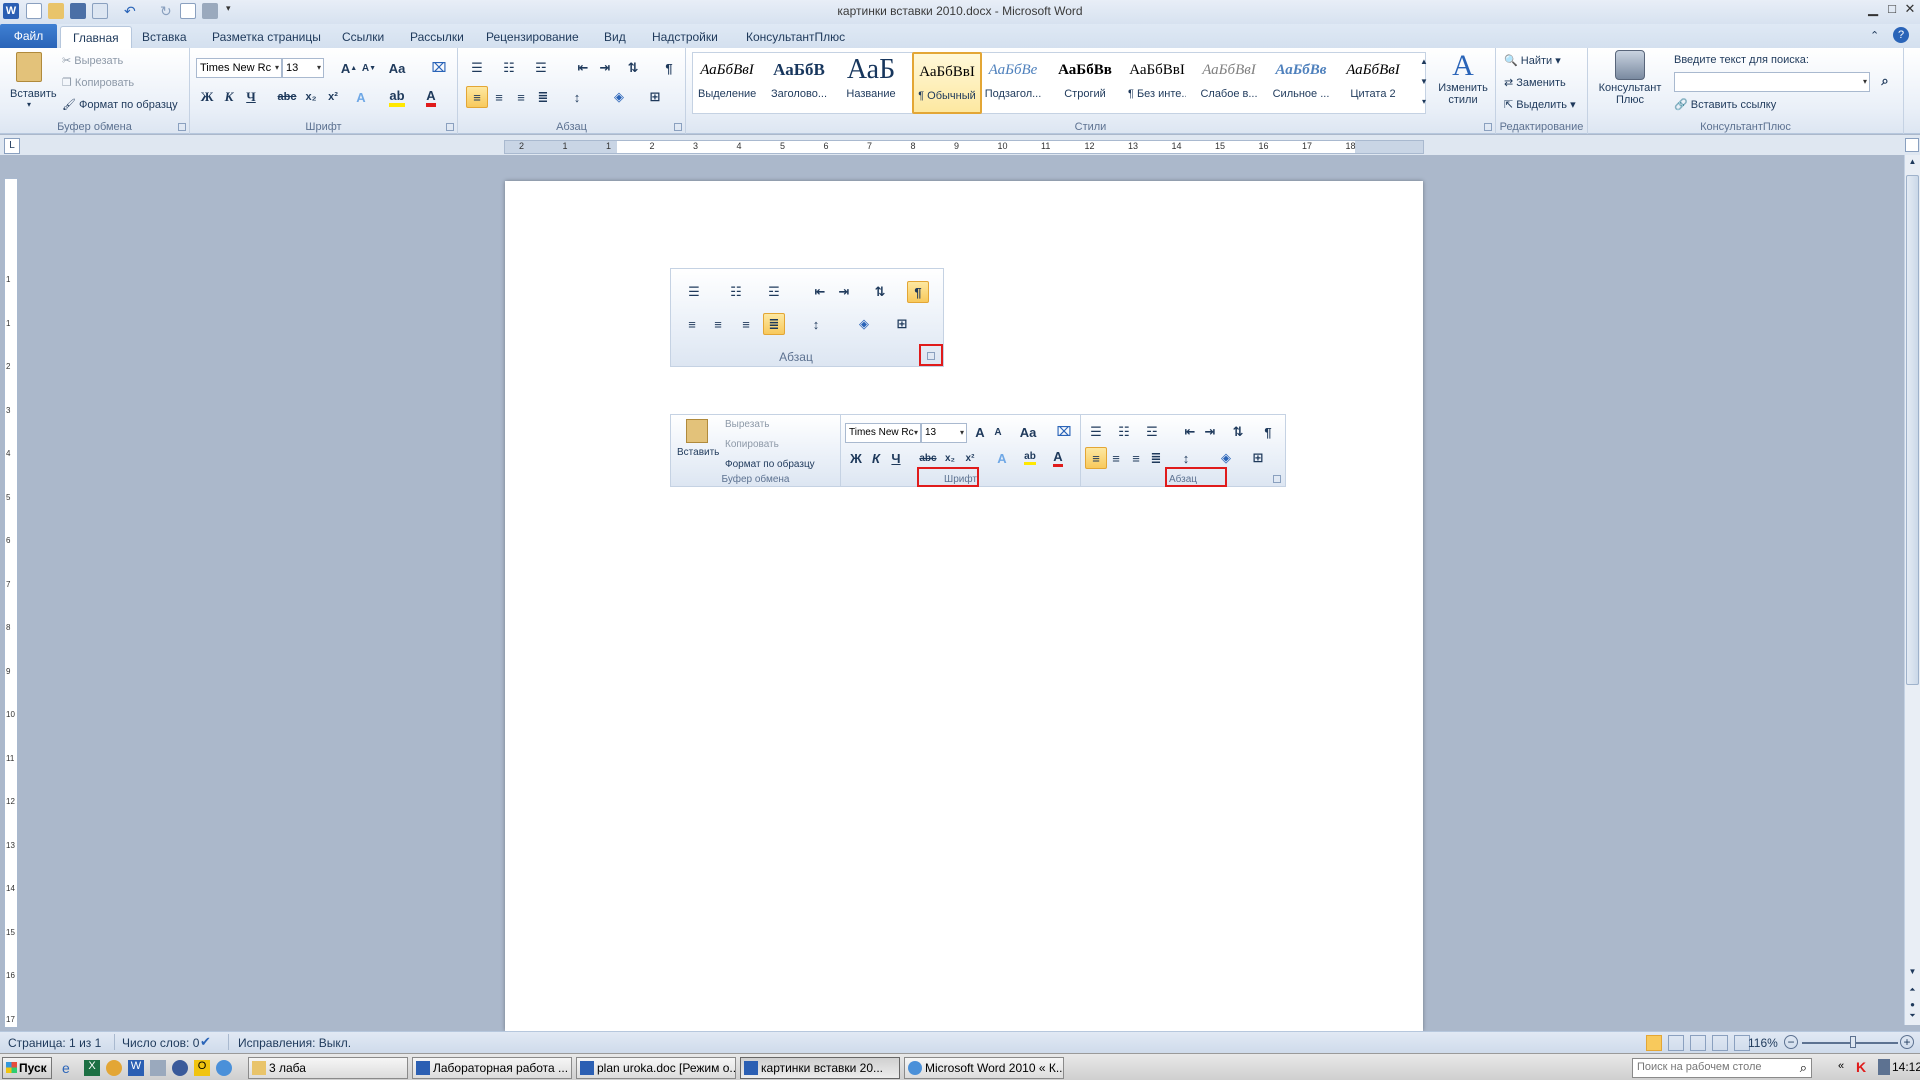 The image size is (1920, 1080). What do you see at coordinates (871, 83) in the screenshot?
I see `style-title: АаБ Название` at bounding box center [871, 83].